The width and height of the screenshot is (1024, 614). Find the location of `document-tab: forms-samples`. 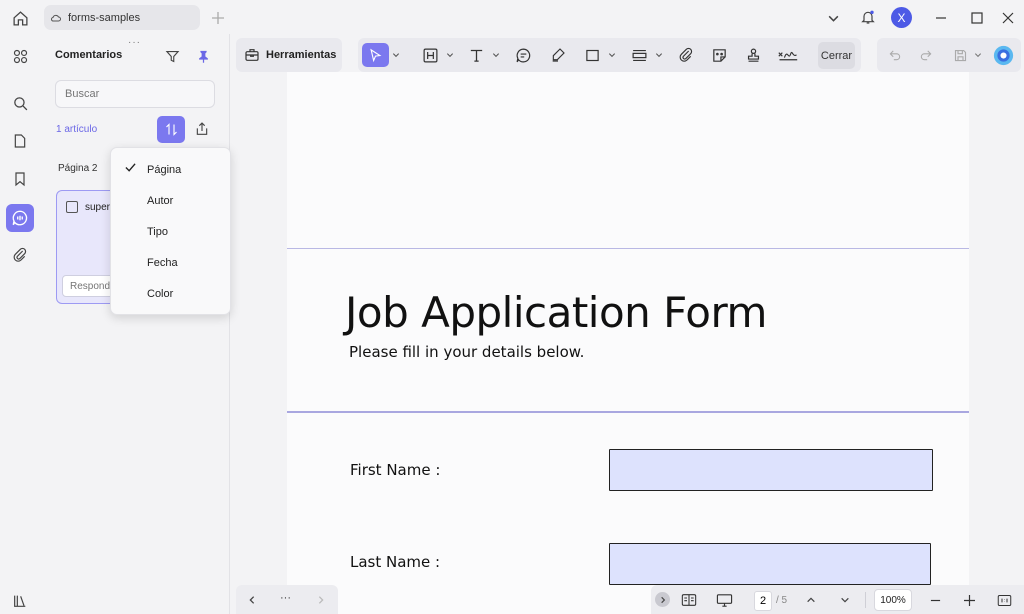

document-tab: forms-samples is located at coordinates (122, 17).